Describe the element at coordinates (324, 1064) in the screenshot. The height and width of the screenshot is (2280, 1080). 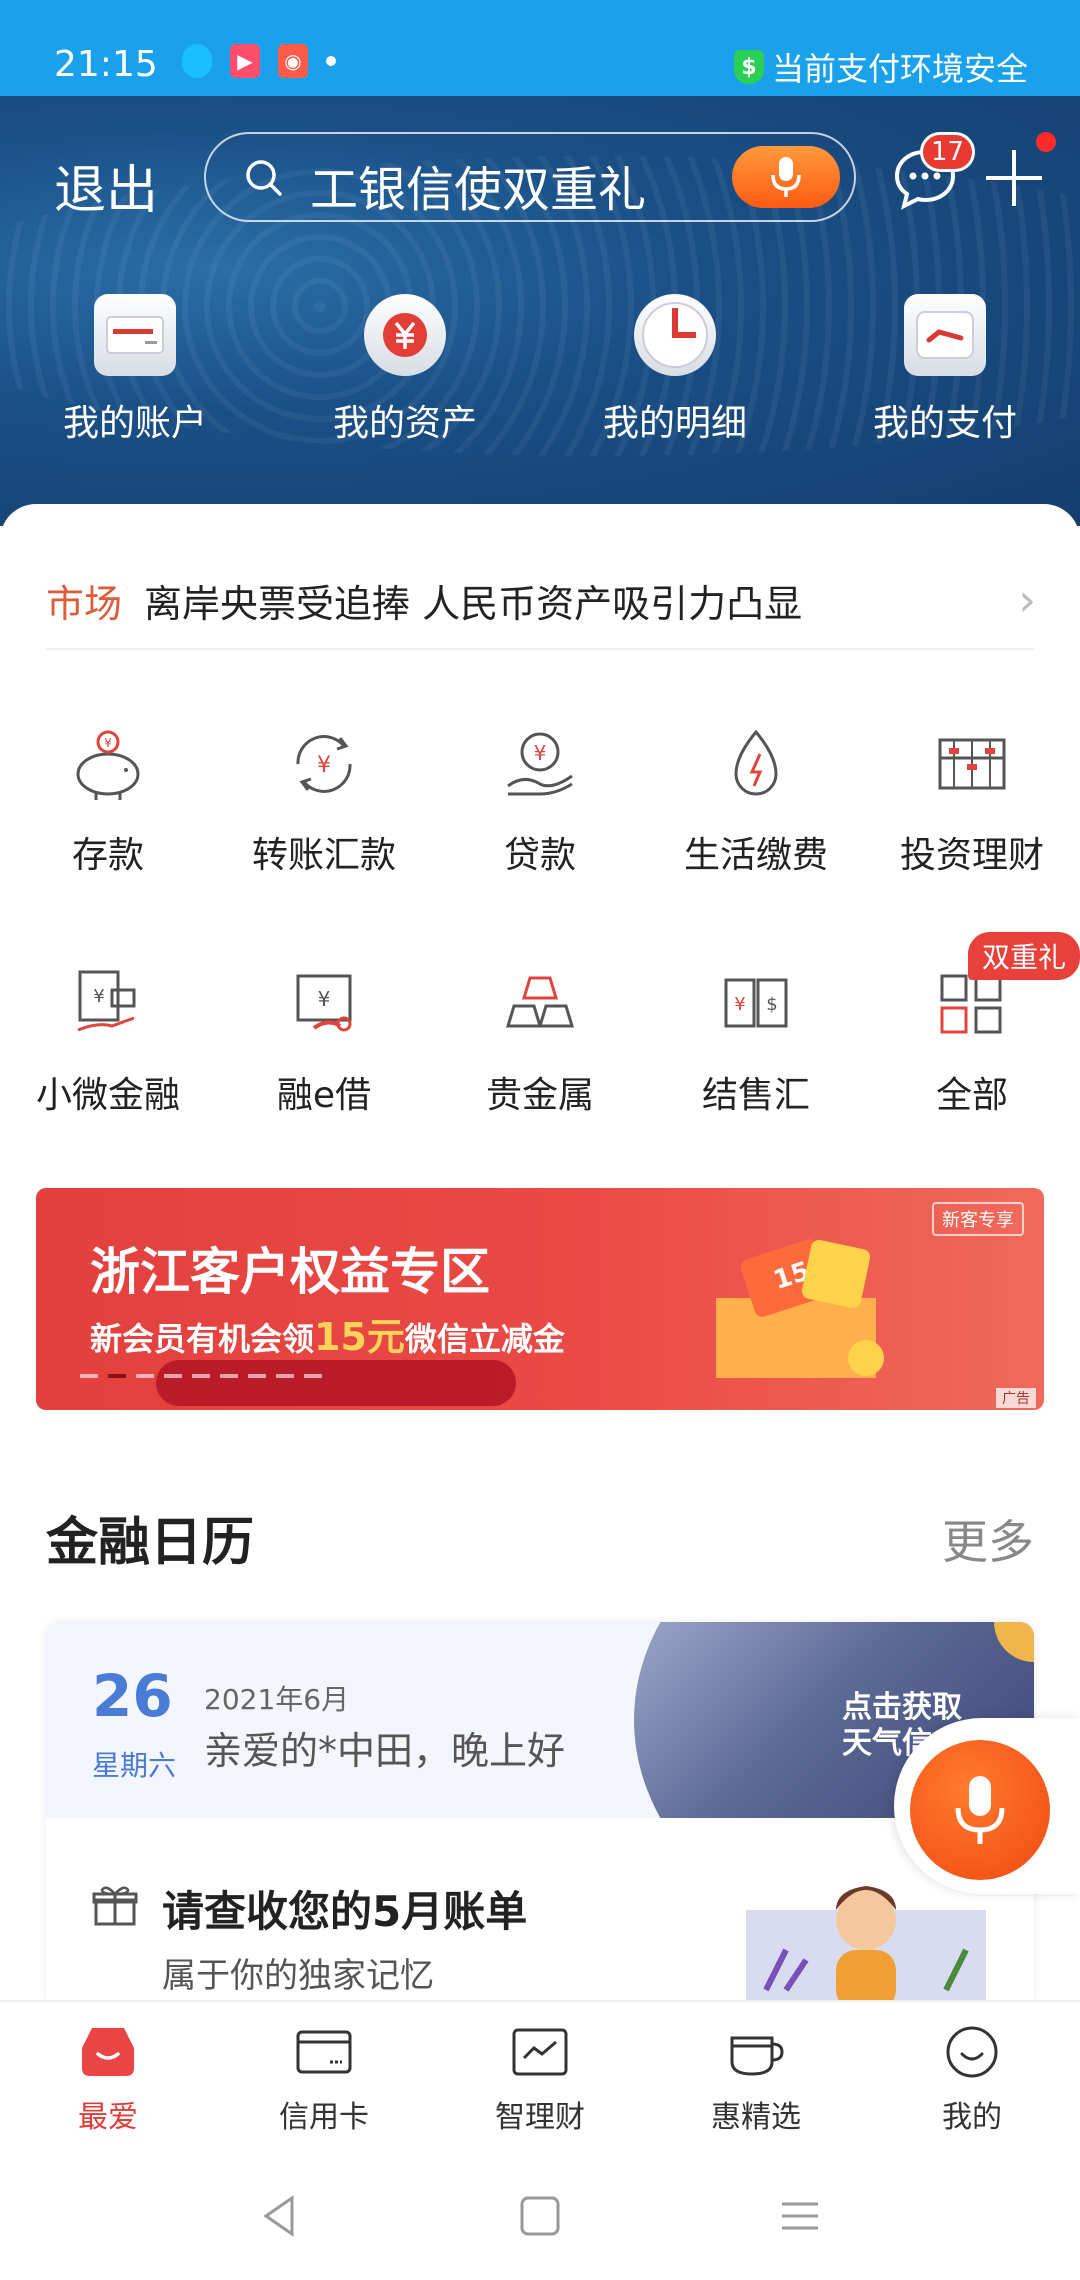
I see `service-e-loan: ¥ 融e借` at that location.